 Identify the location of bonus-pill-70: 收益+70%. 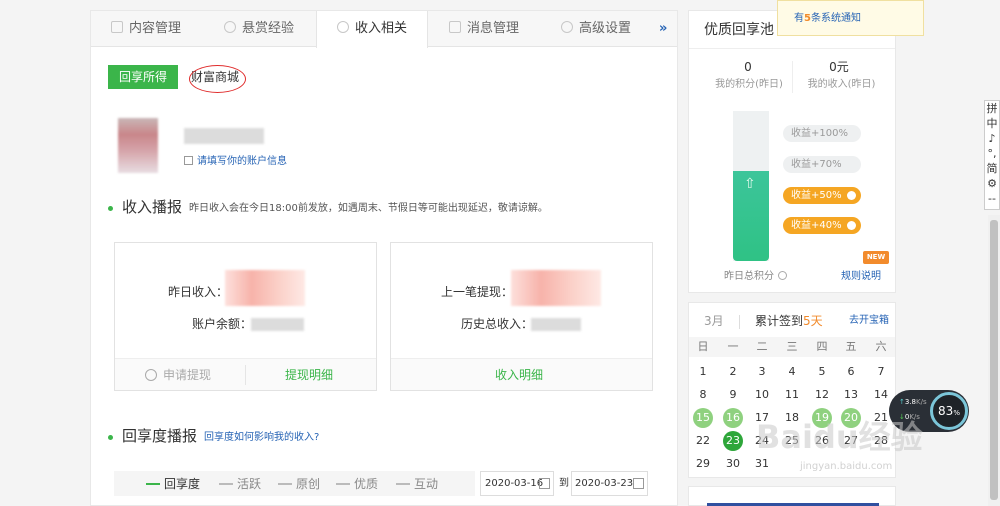
(822, 164).